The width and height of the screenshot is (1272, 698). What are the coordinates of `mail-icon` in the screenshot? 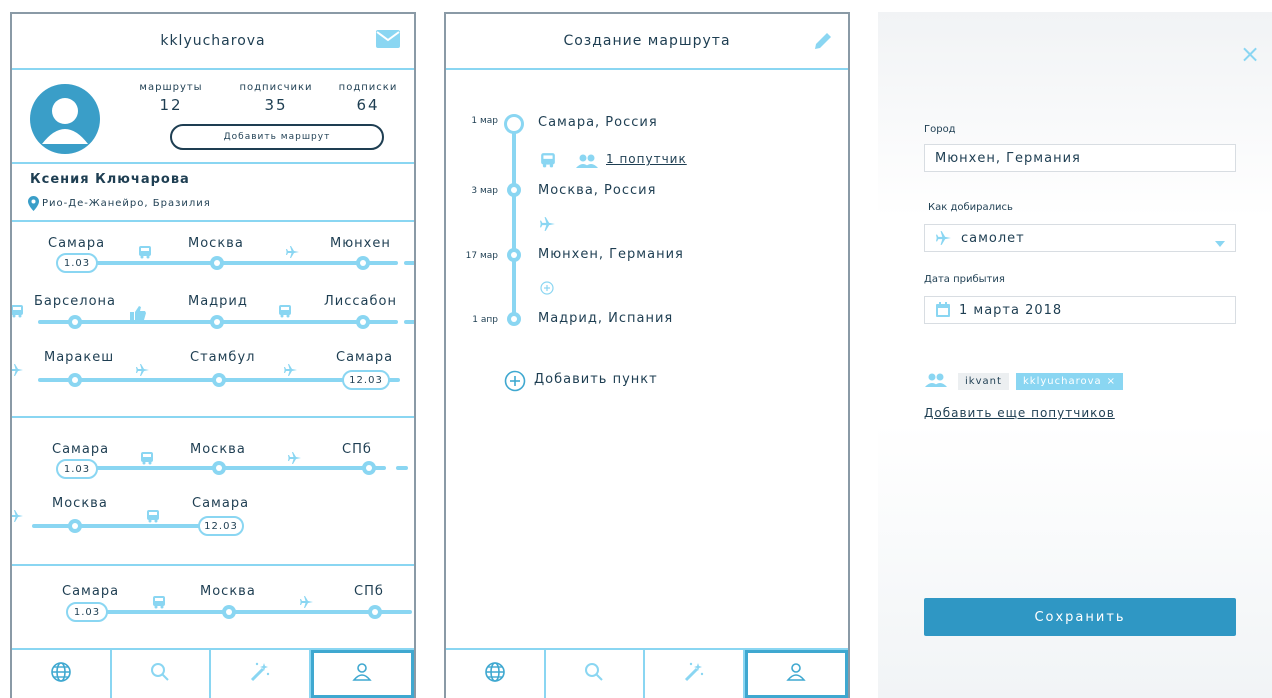 It's located at (388, 41).